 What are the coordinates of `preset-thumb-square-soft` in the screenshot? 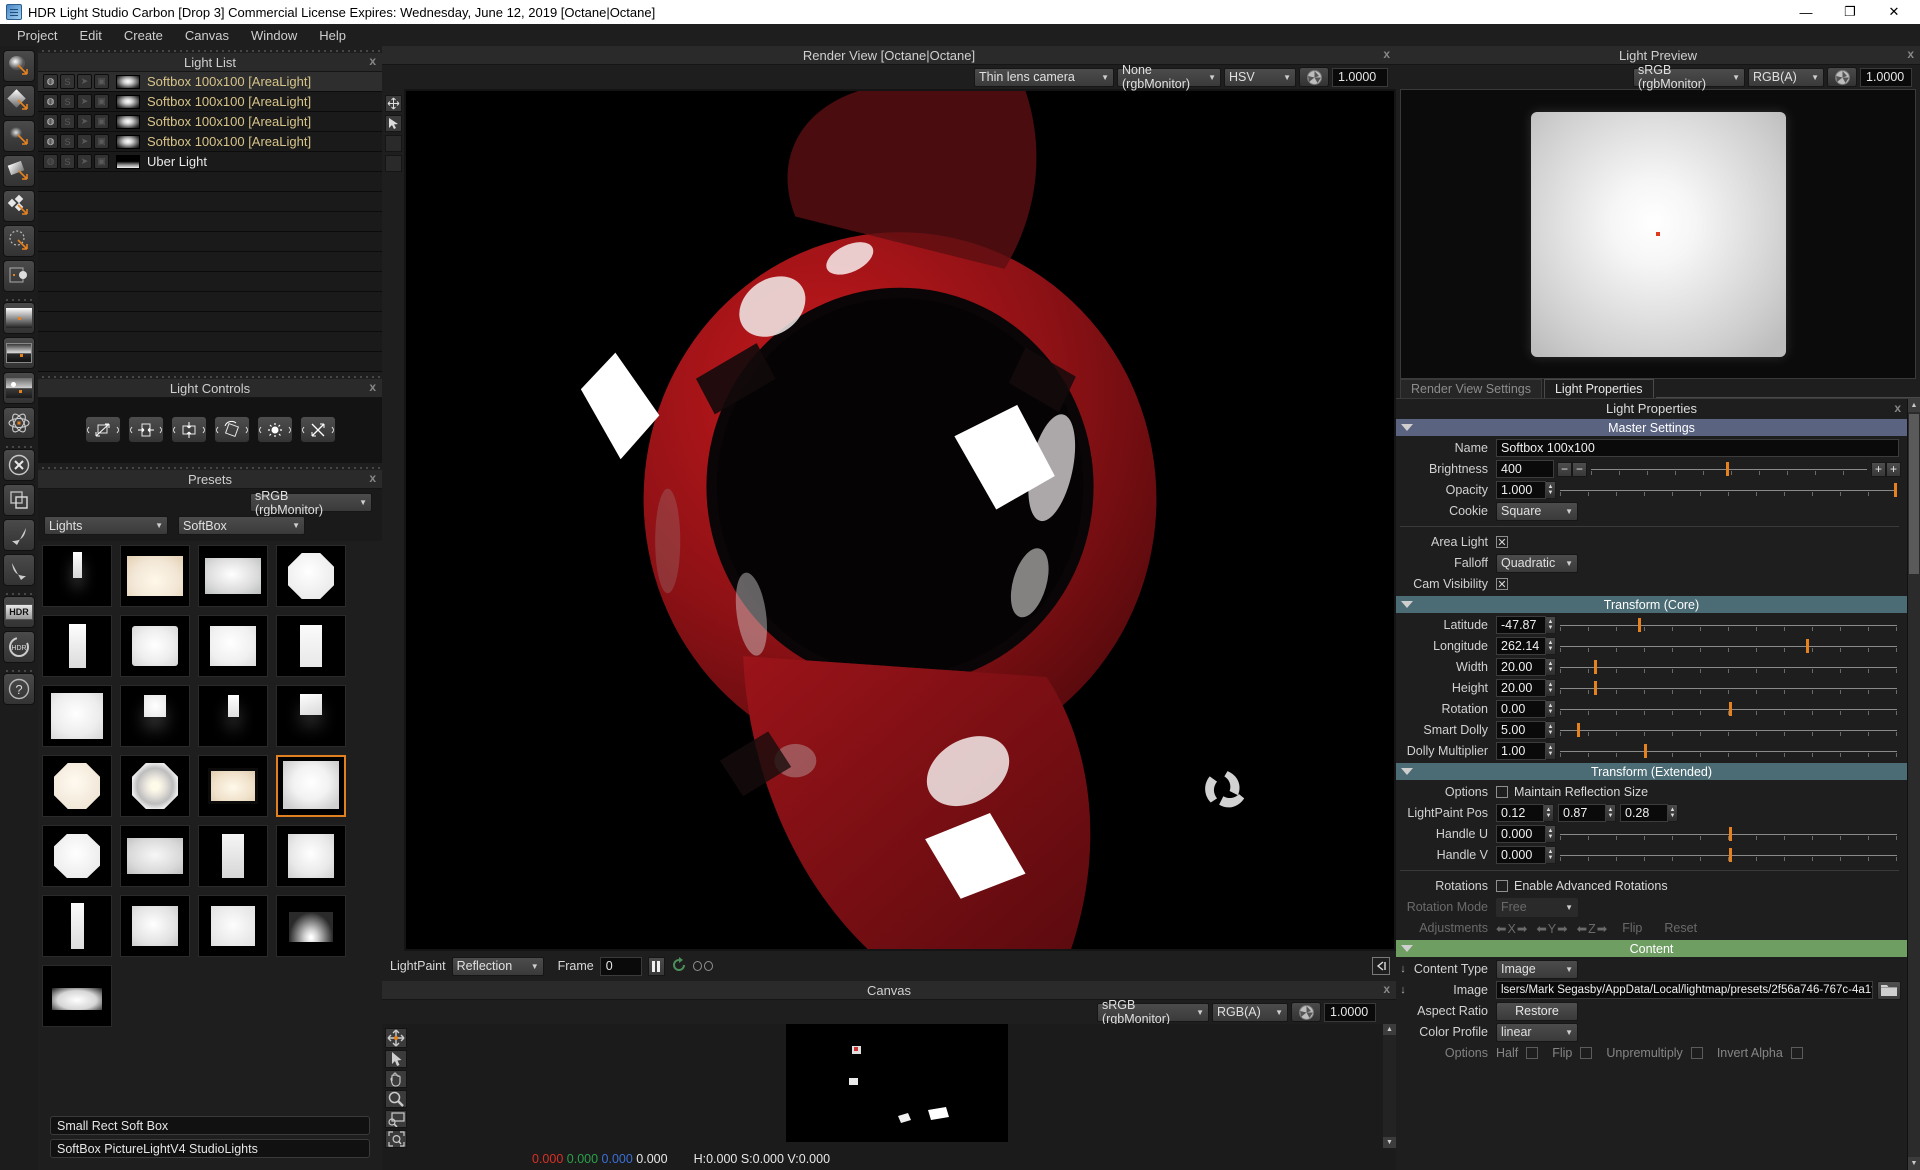 It's located at (155, 646).